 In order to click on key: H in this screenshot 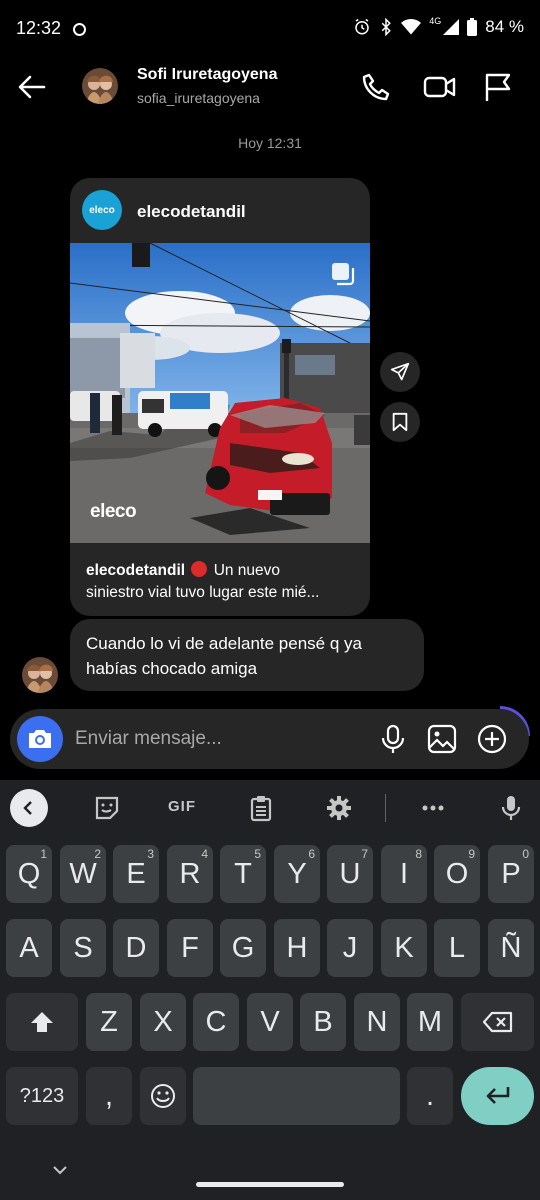, I will do `click(297, 948)`.